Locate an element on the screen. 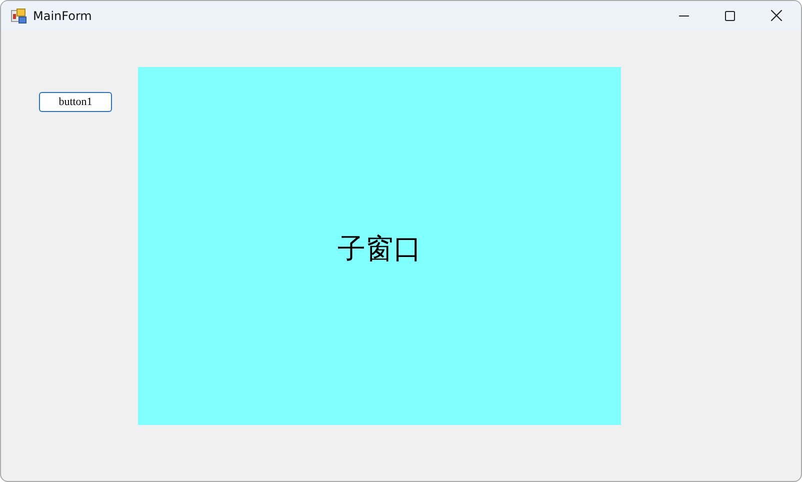  window-title: MainForm is located at coordinates (62, 15).